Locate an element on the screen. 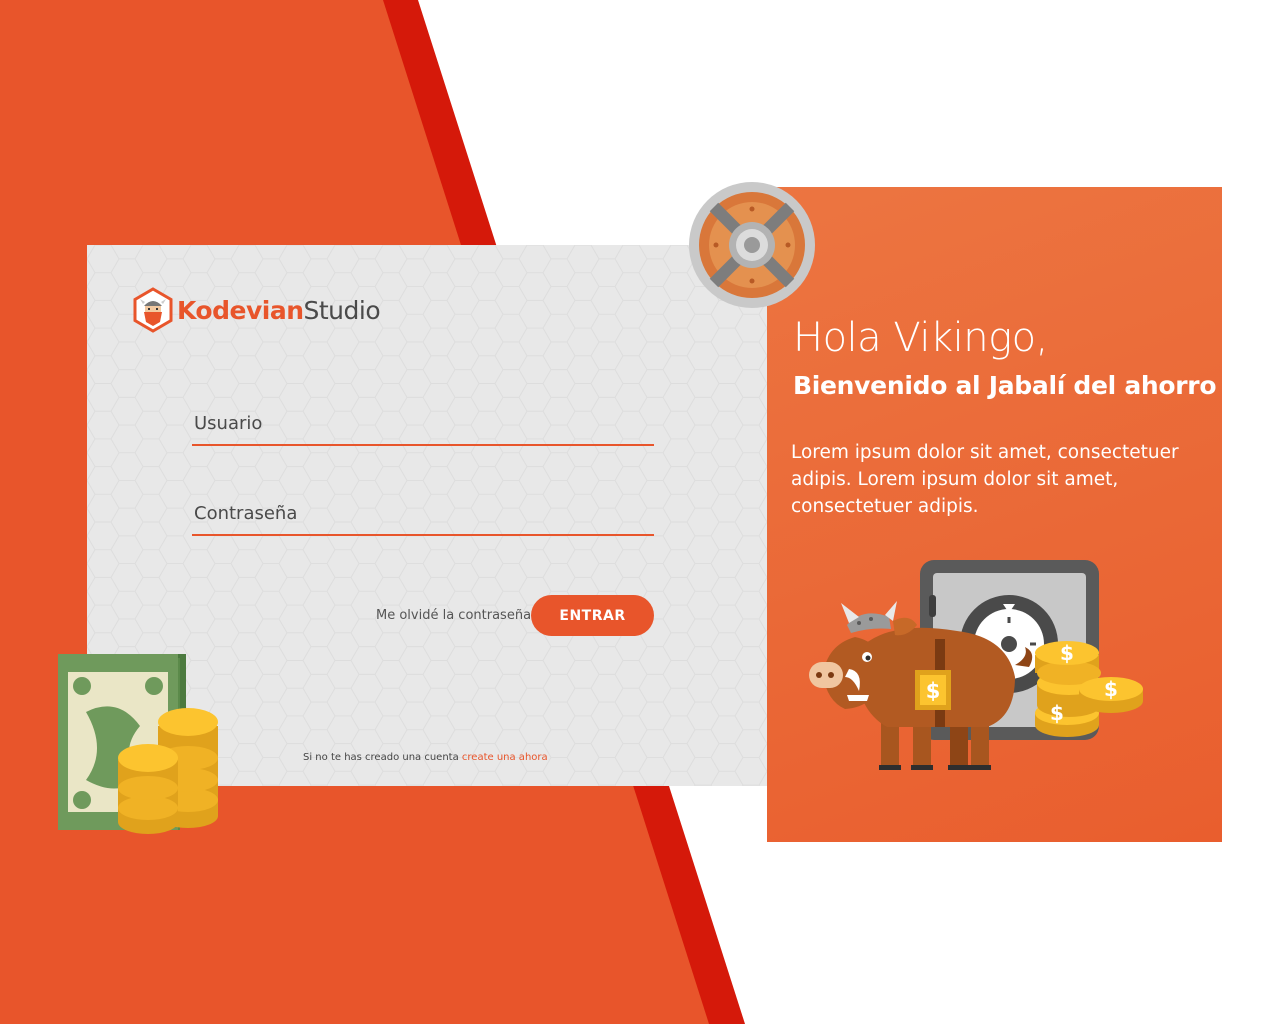  brand-logo: KodevianStudio is located at coordinates (256, 310).